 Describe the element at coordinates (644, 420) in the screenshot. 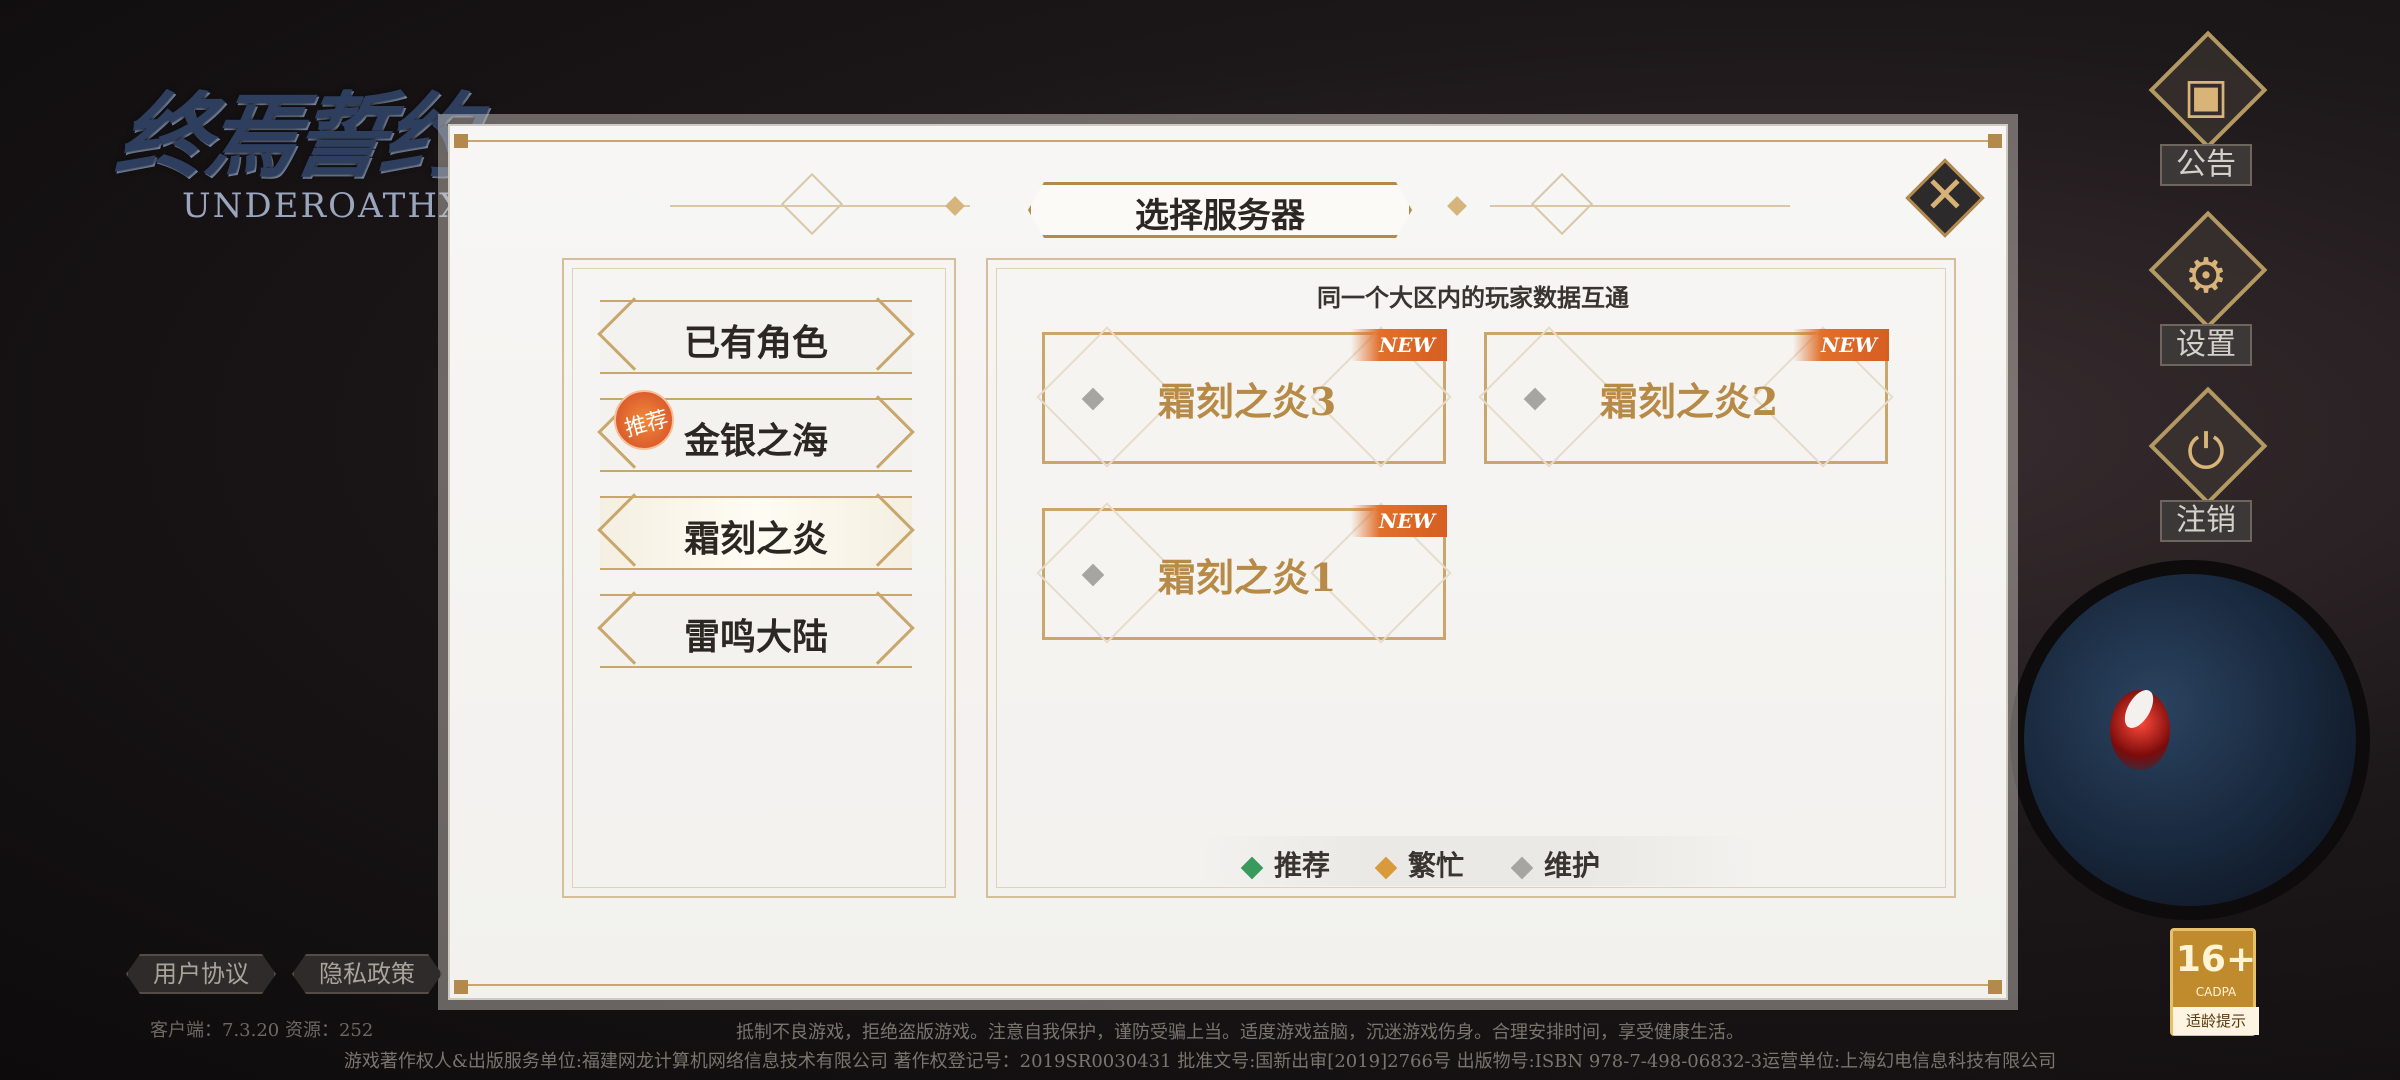

I see `recommended-badge: 推荐` at that location.